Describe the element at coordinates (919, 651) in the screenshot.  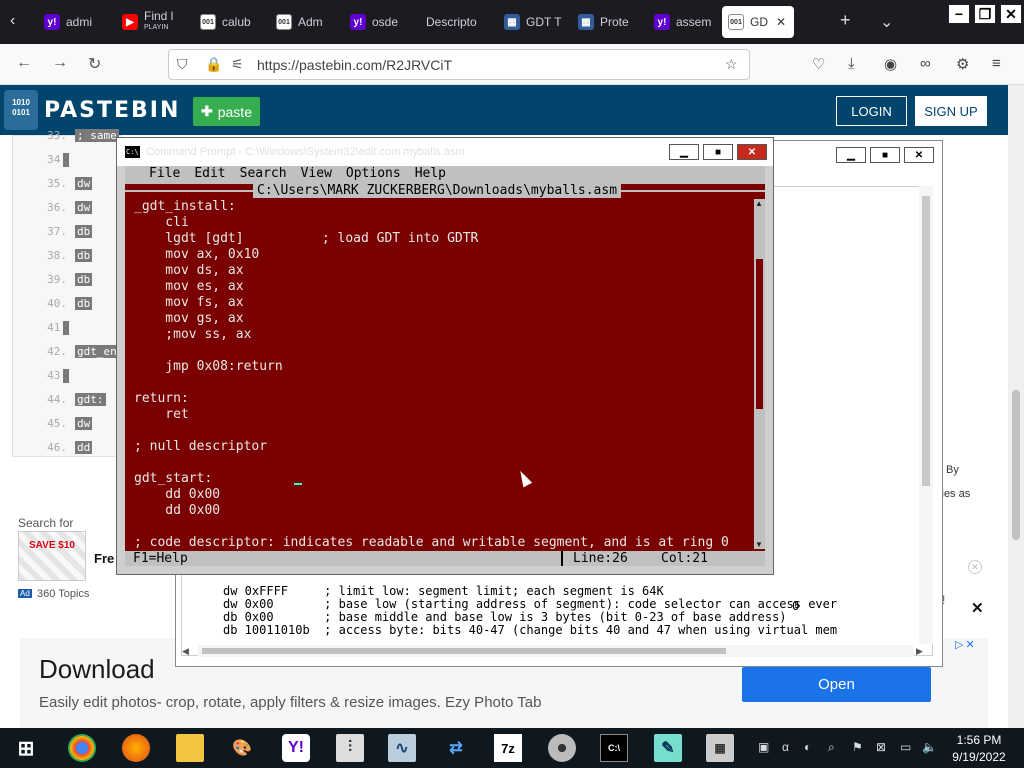
I see `scroll-right-icon: ▶` at that location.